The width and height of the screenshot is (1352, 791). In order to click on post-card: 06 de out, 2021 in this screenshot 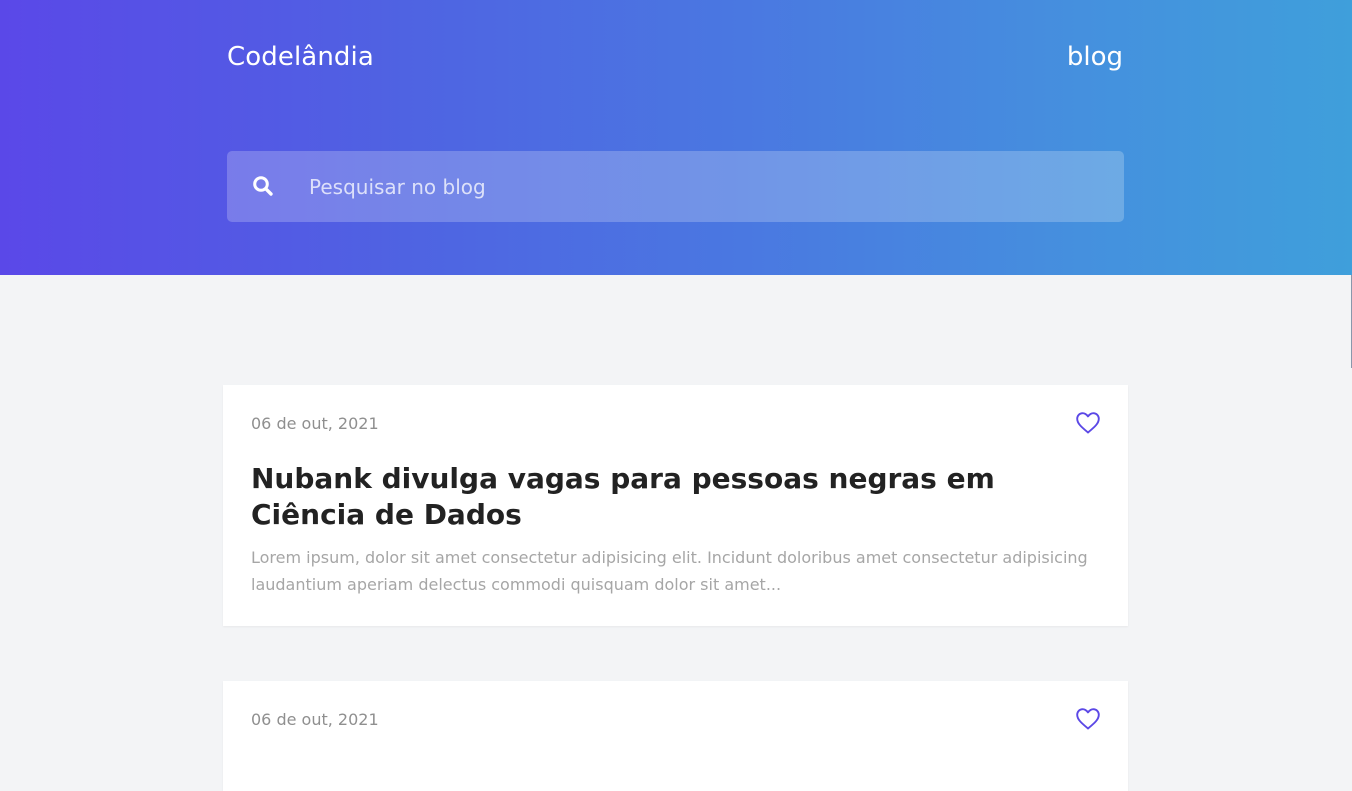, I will do `click(675, 736)`.